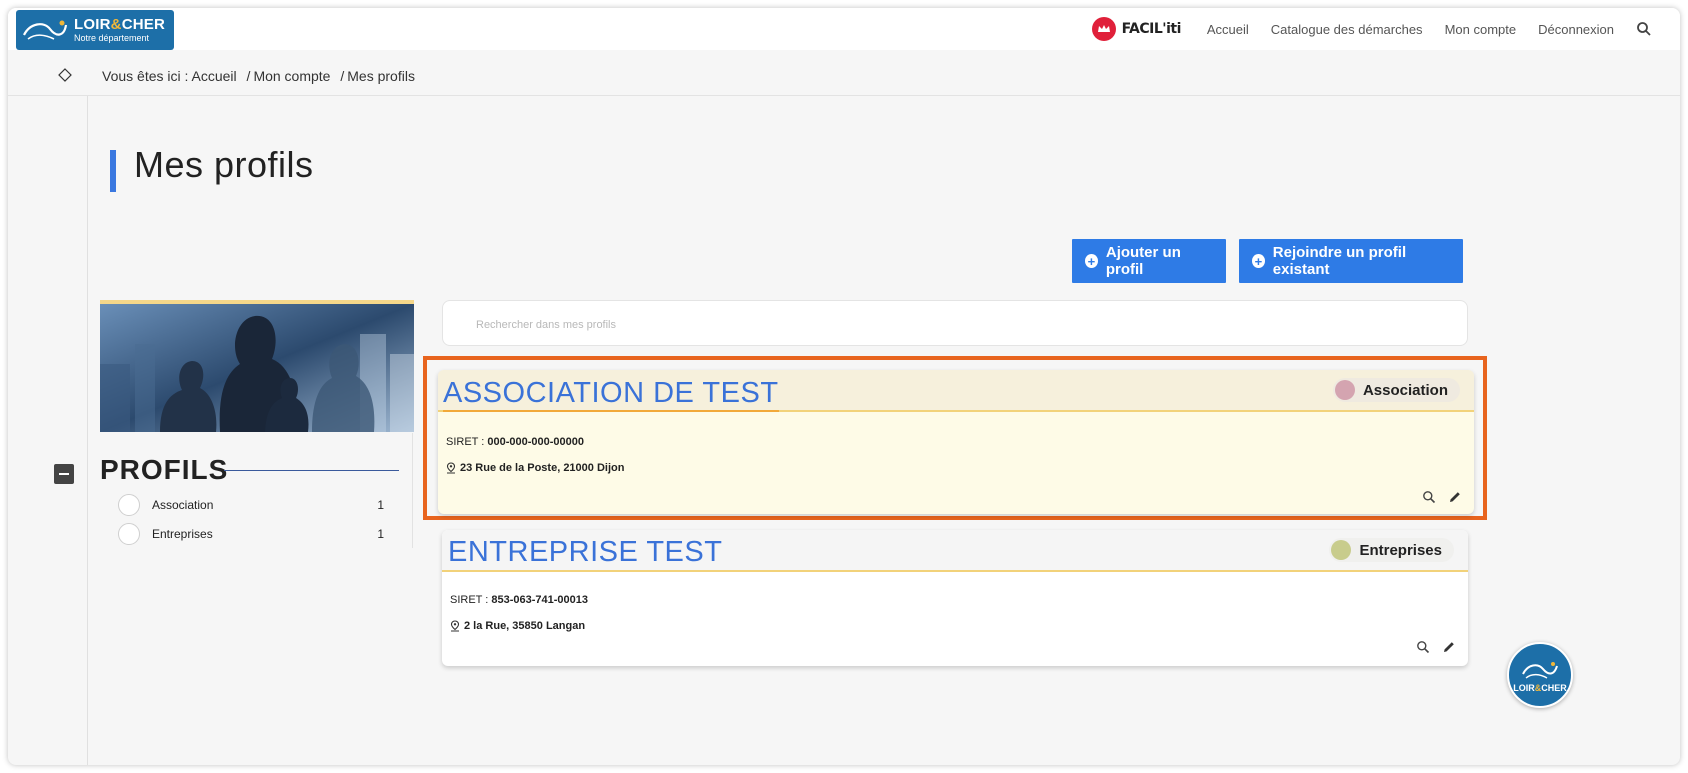 The image size is (1688, 773). I want to click on corner-logo-button: LOIR&CHER, so click(1540, 675).